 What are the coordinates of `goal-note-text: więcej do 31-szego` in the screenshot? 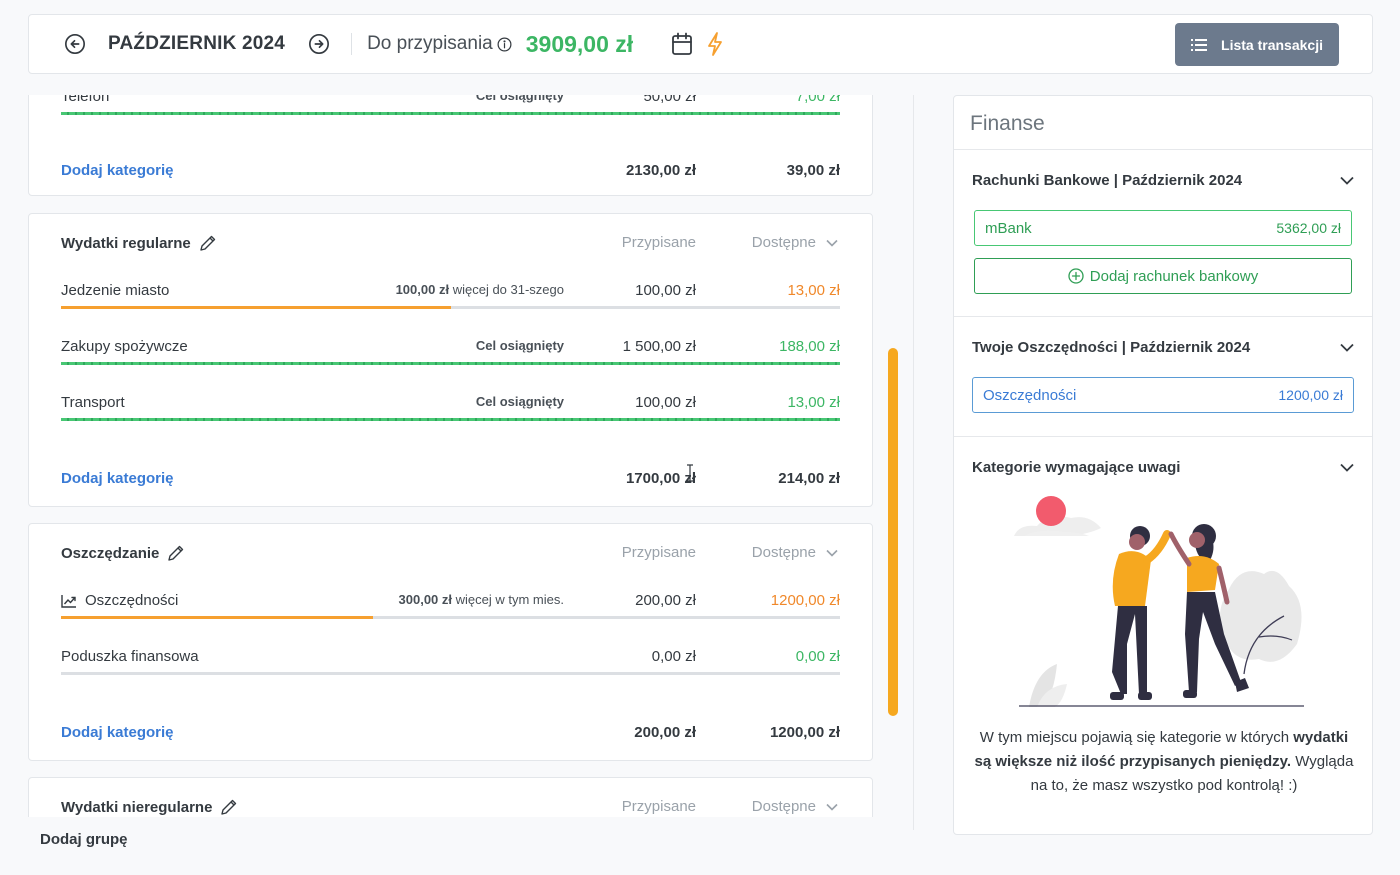 It's located at (508, 289).